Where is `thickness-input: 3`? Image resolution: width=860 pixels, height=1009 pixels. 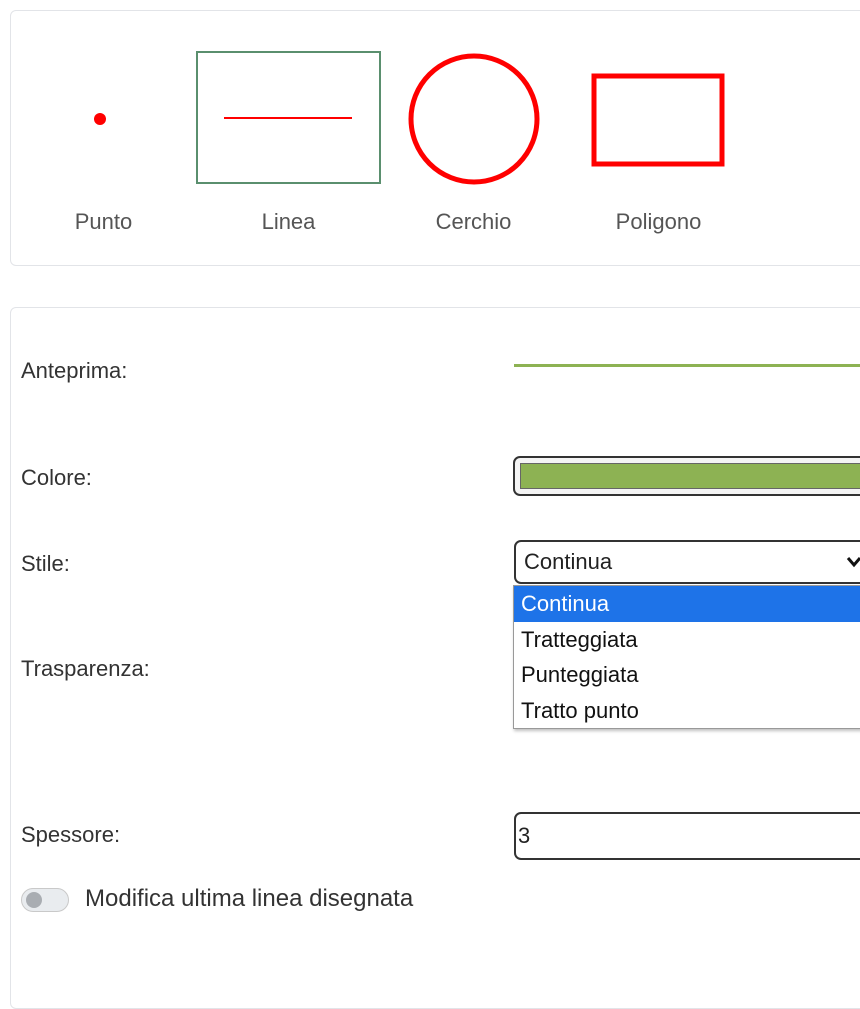 thickness-input: 3 is located at coordinates (687, 836).